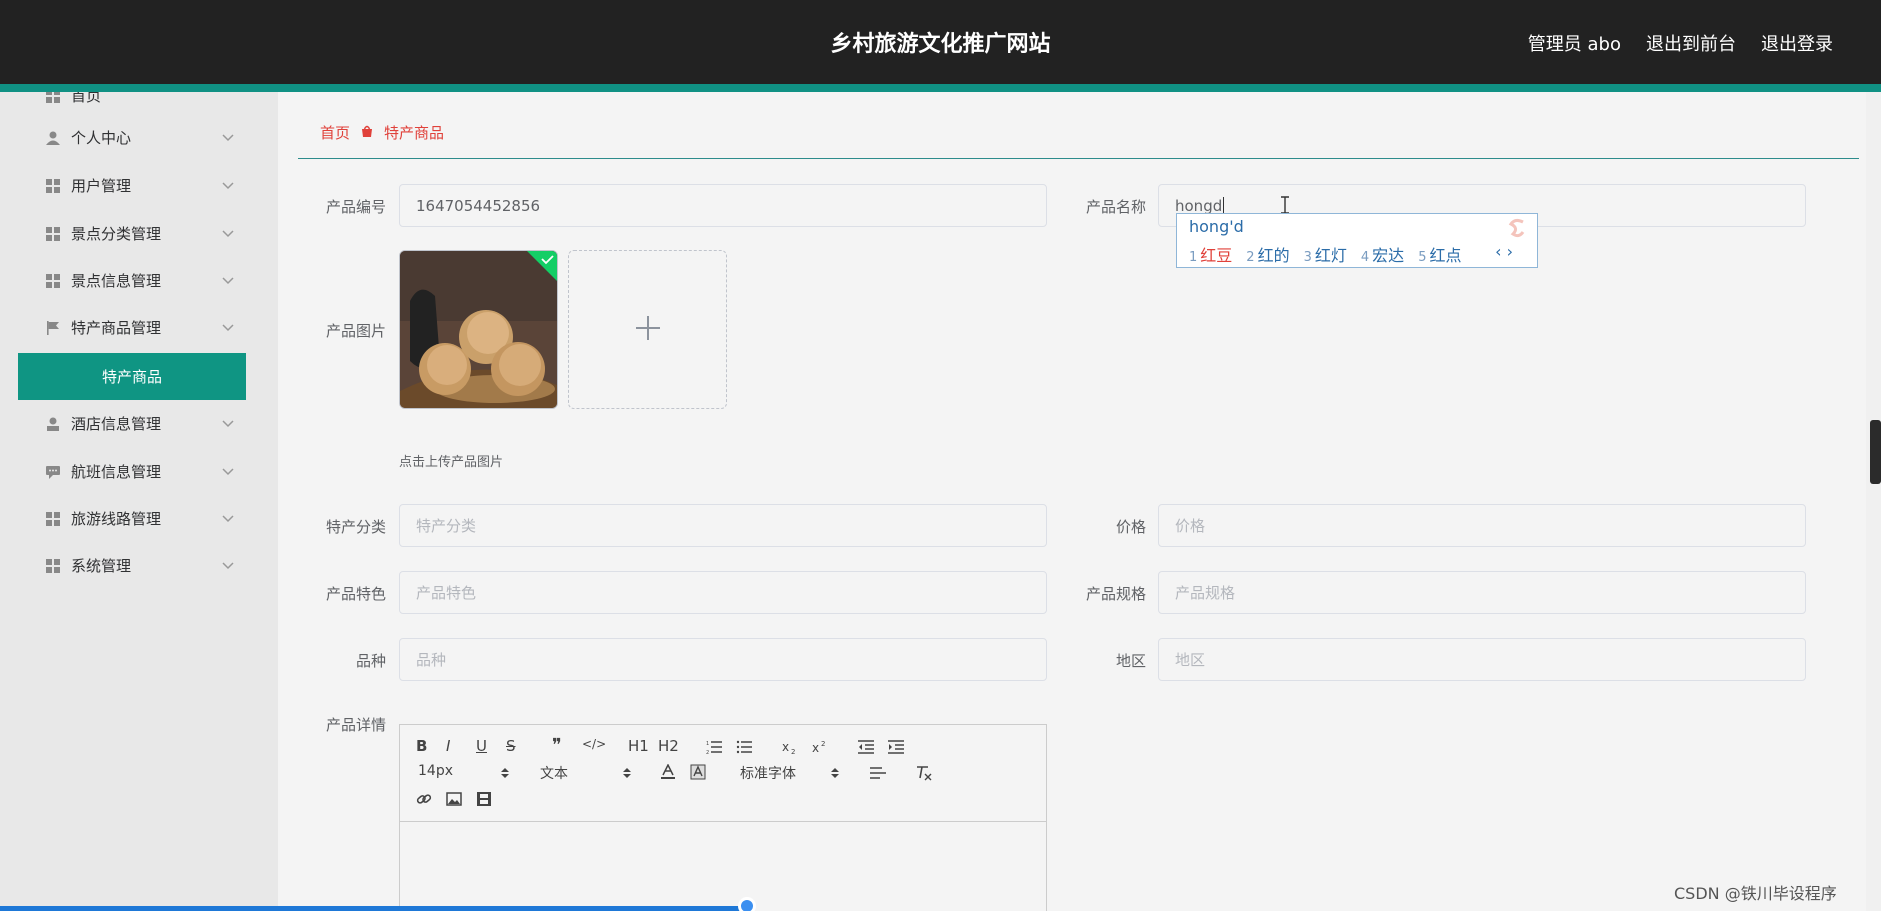  Describe the element at coordinates (116, 472) in the screenshot. I see `sidebar-item-label: 航班信息管理` at that location.